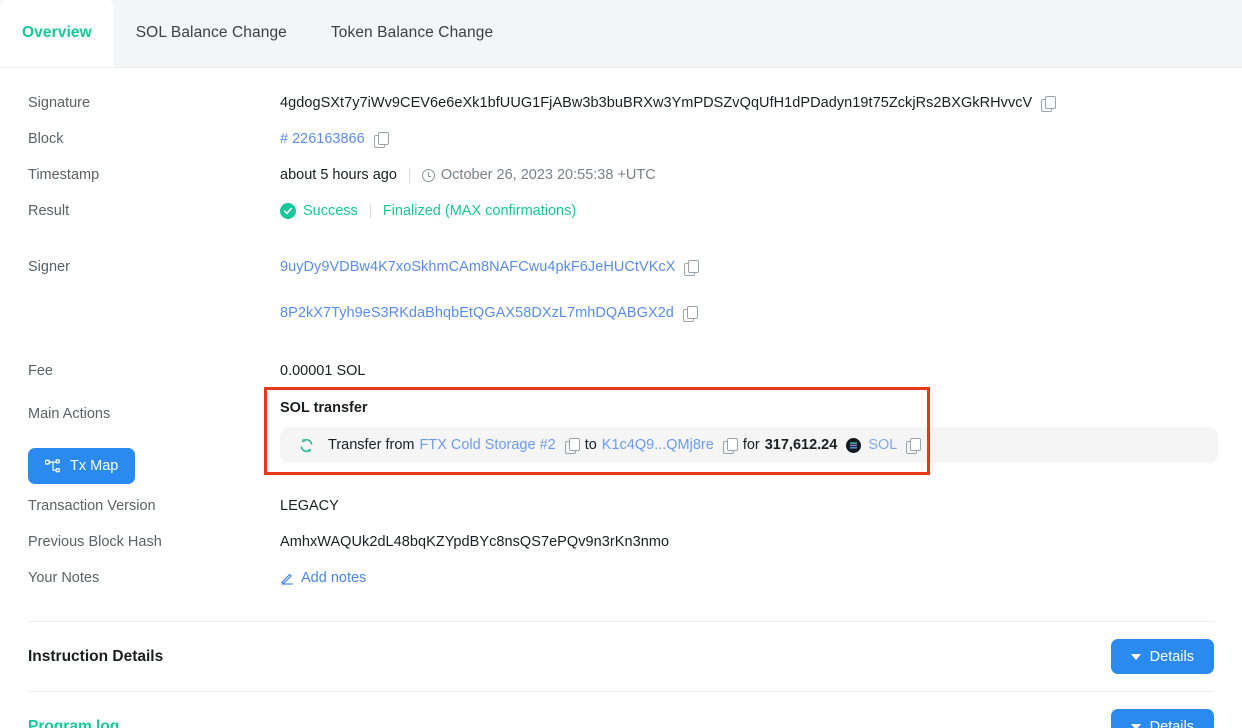  What do you see at coordinates (747, 206) in the screenshot?
I see `result-value-group: Success Finalized (MAX confirmations)` at bounding box center [747, 206].